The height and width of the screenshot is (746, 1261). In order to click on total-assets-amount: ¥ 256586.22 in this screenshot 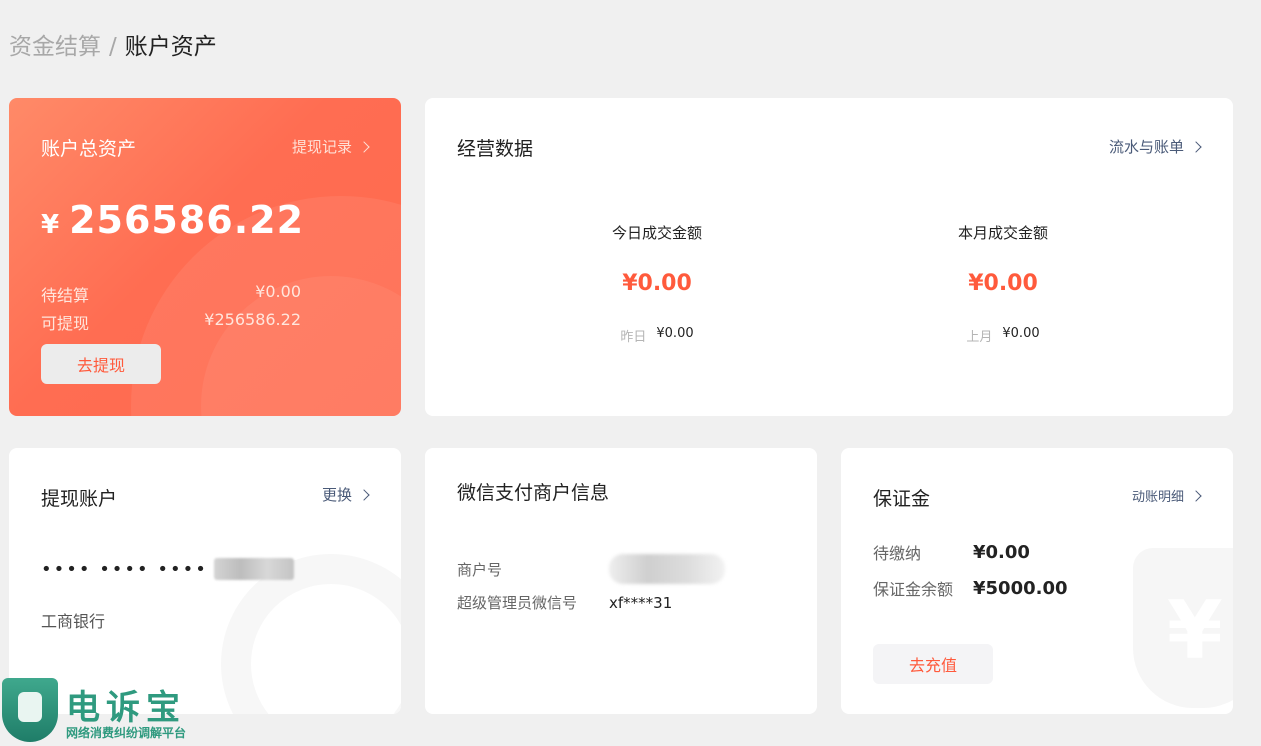, I will do `click(172, 220)`.